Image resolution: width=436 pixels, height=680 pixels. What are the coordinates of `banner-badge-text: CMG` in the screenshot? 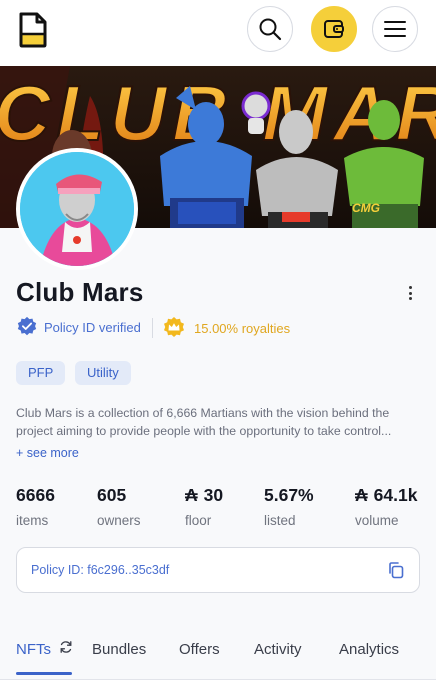 It's located at (366, 208).